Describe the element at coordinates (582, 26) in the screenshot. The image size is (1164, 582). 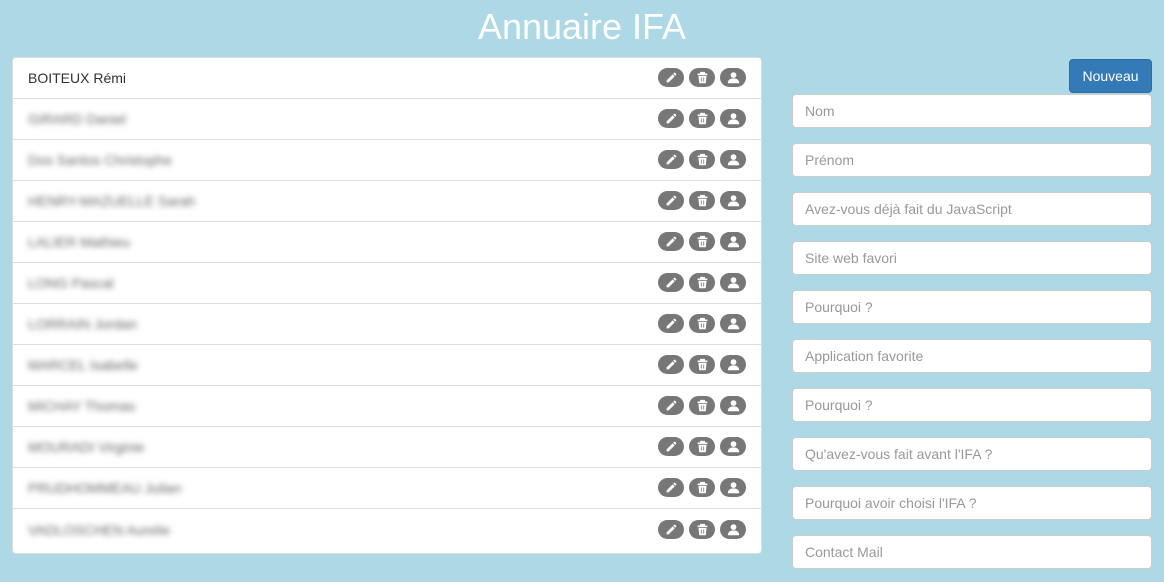
I see `page-title: Annuaire IFA` at that location.